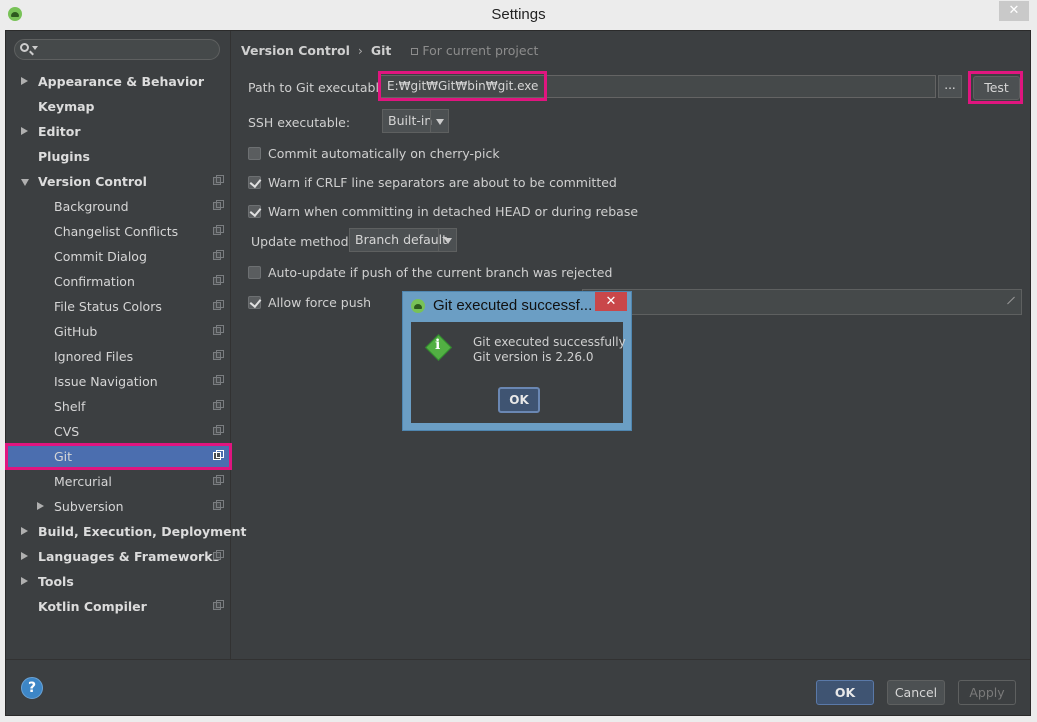  Describe the element at coordinates (118, 456) in the screenshot. I see `sidebar-item-git: Git` at that location.